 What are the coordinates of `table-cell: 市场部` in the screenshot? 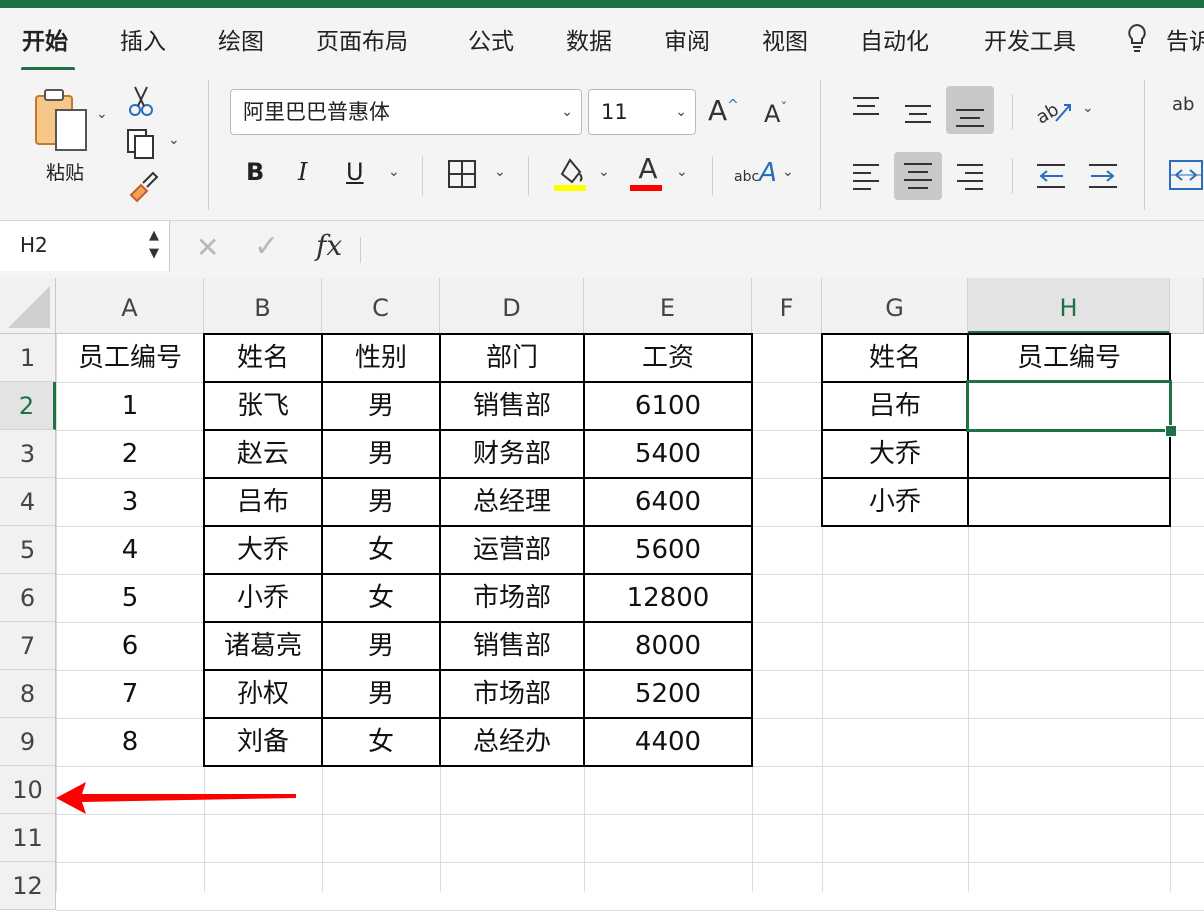 It's located at (512, 694).